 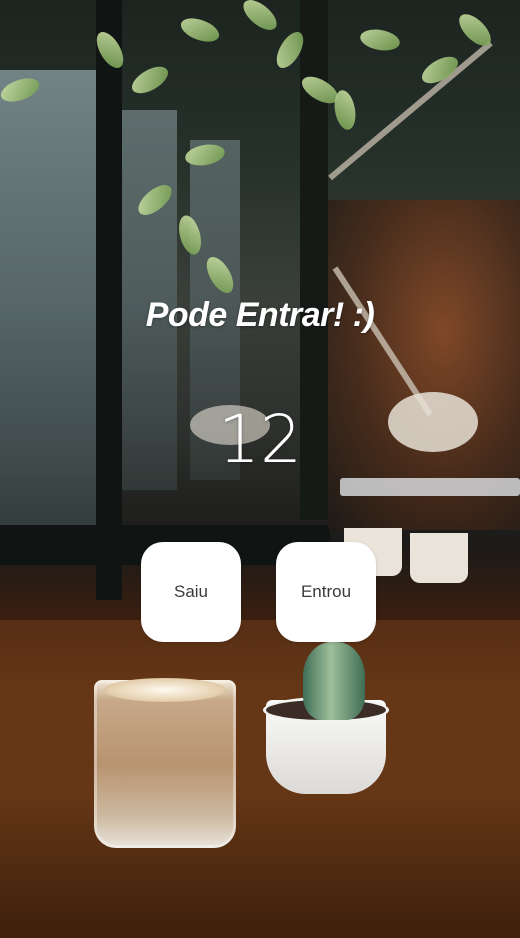 I want to click on small-pot, so click(x=439, y=558).